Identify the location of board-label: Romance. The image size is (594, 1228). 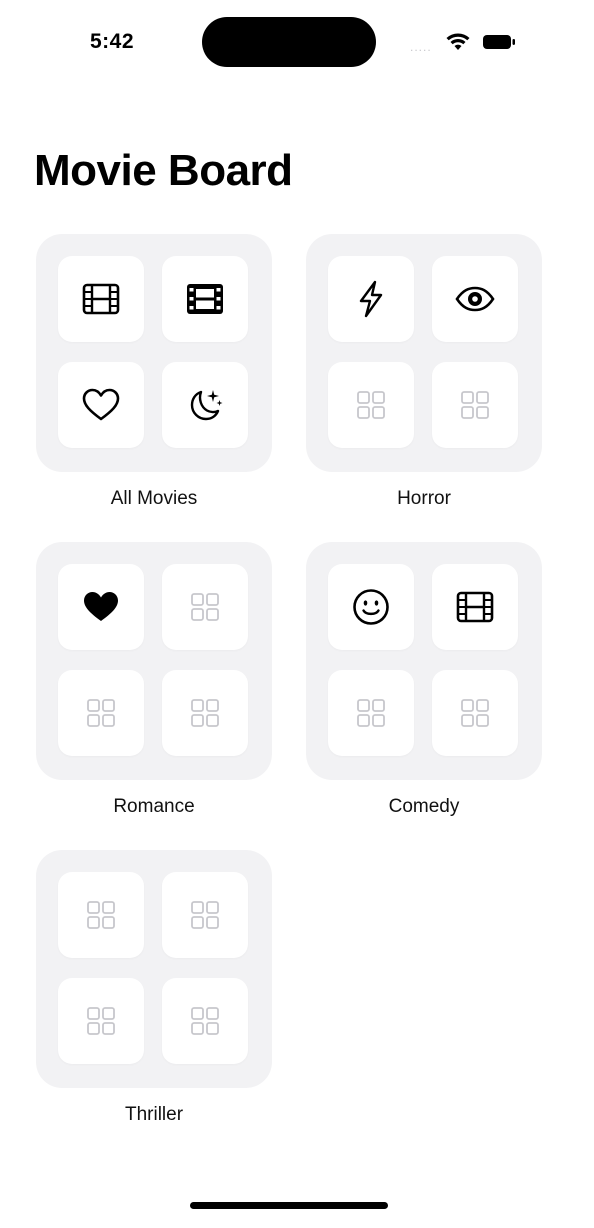
(154, 806).